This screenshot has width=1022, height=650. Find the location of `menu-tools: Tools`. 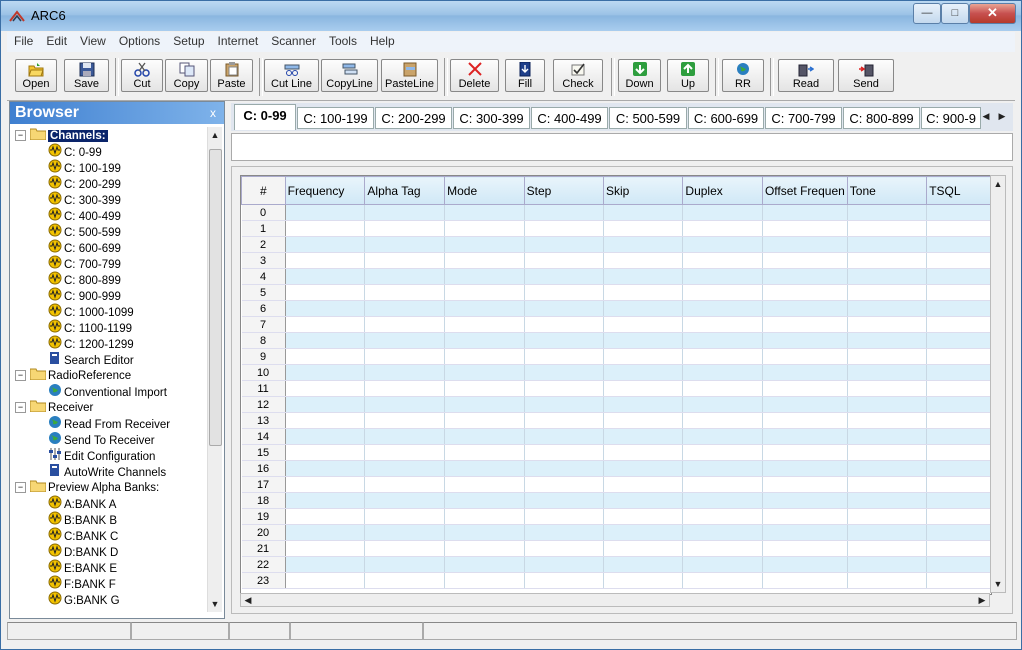

menu-tools: Tools is located at coordinates (342, 40).